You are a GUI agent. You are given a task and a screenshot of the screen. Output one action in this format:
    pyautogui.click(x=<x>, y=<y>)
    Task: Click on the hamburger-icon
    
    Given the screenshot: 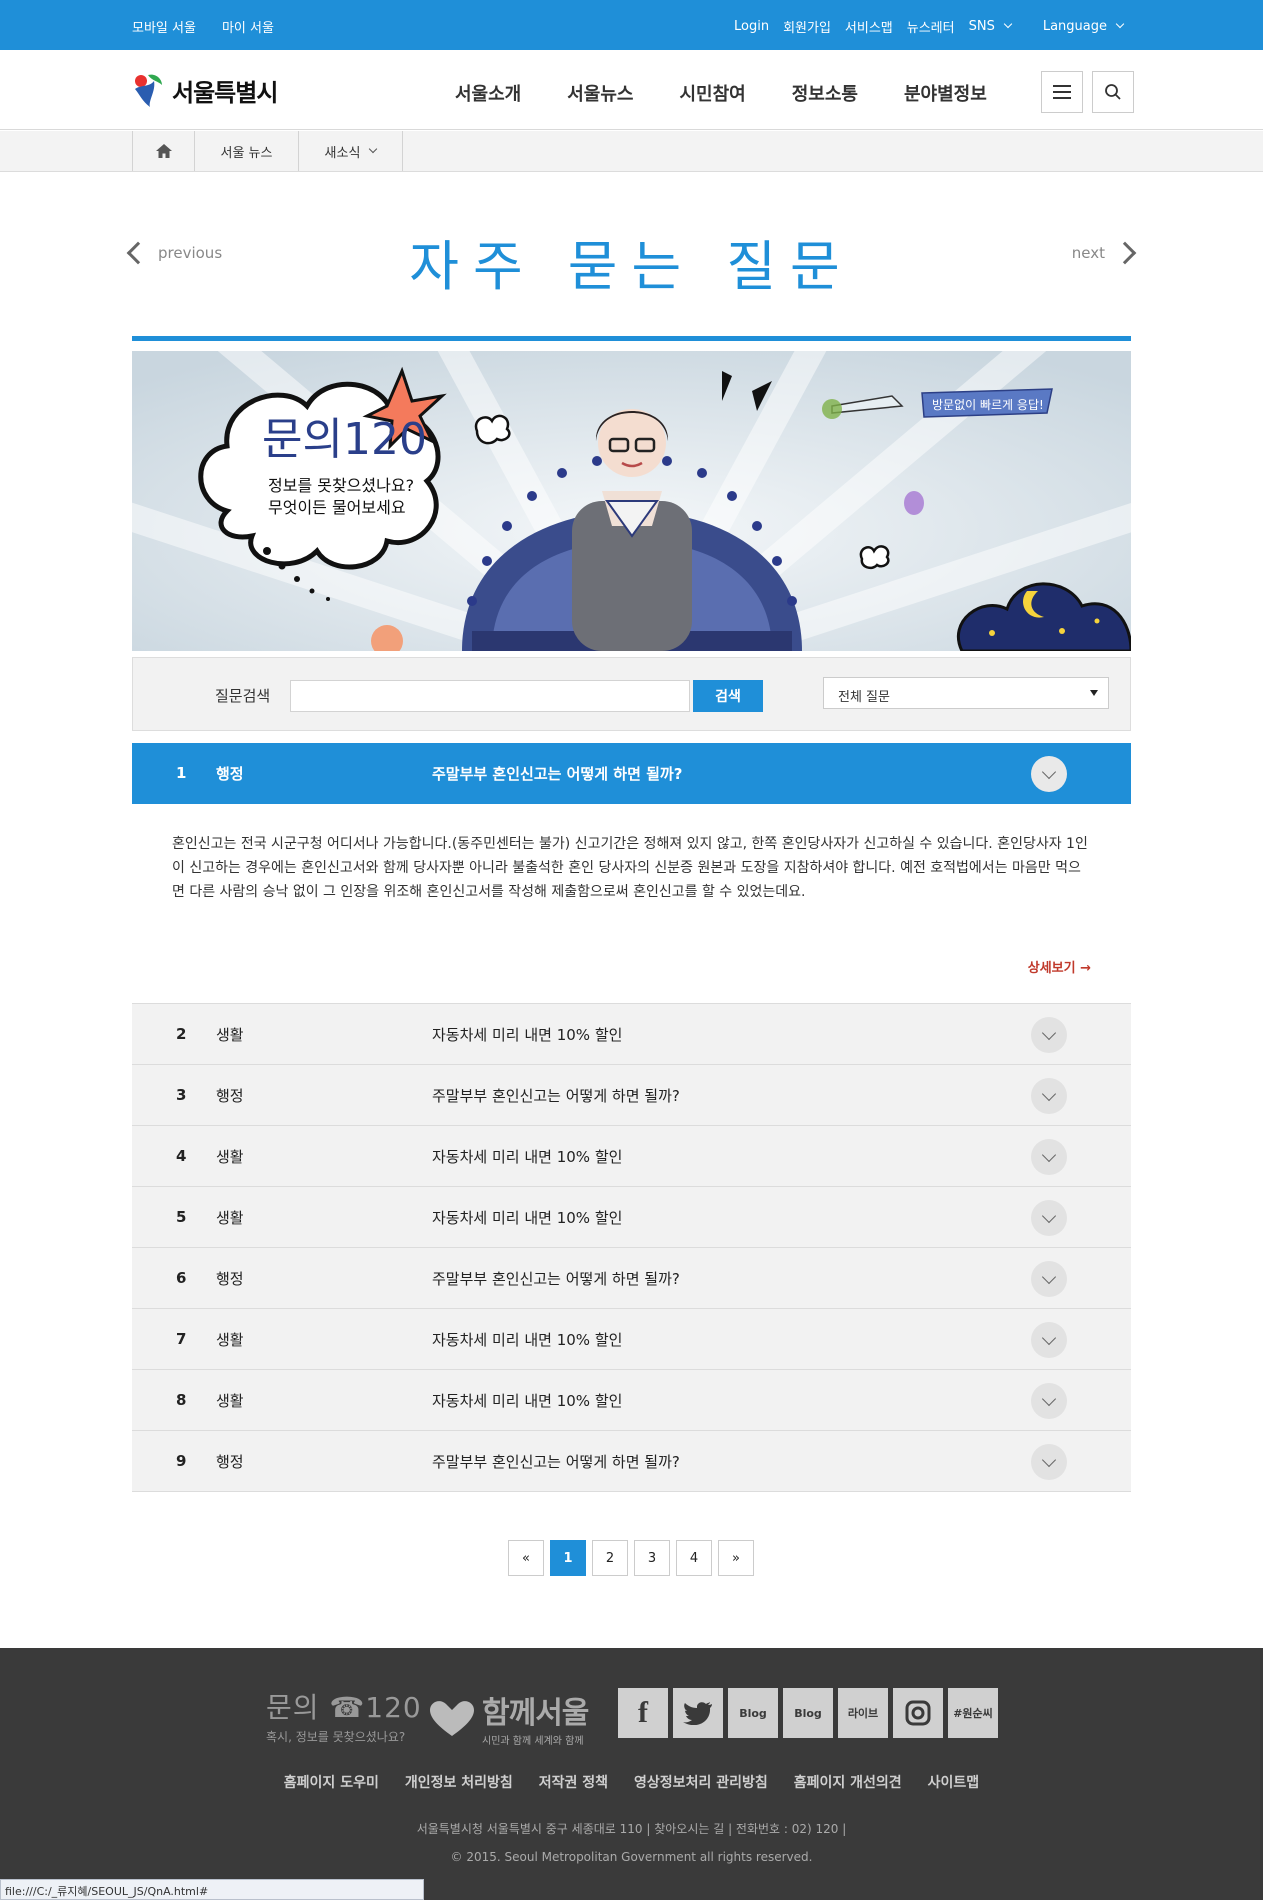 What is the action you would take?
    pyautogui.click(x=1062, y=92)
    